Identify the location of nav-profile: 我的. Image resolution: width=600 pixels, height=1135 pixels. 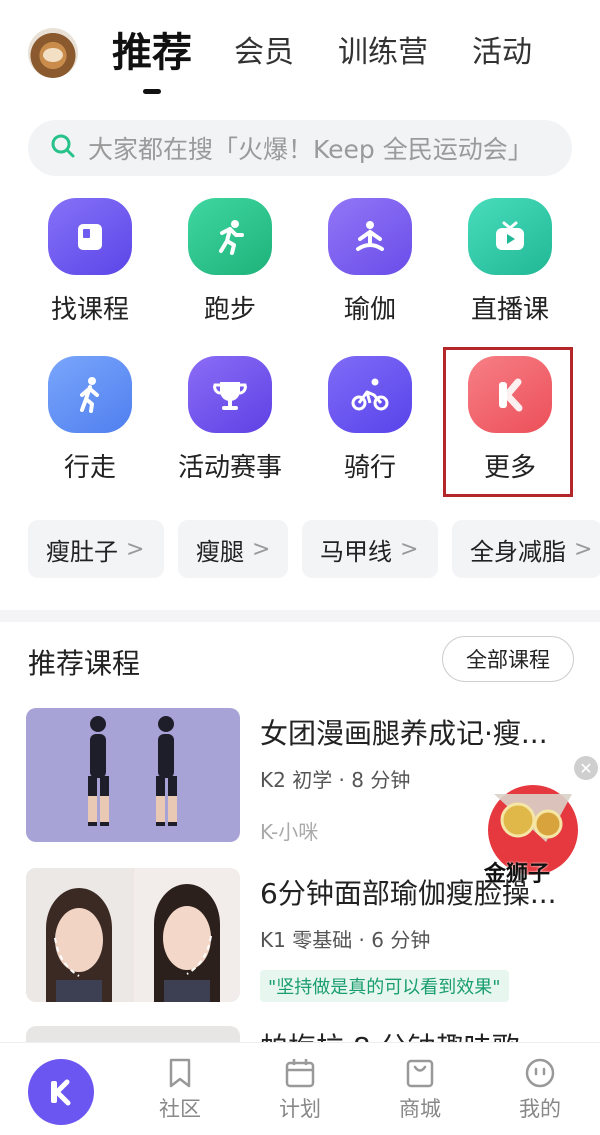
(540, 1090).